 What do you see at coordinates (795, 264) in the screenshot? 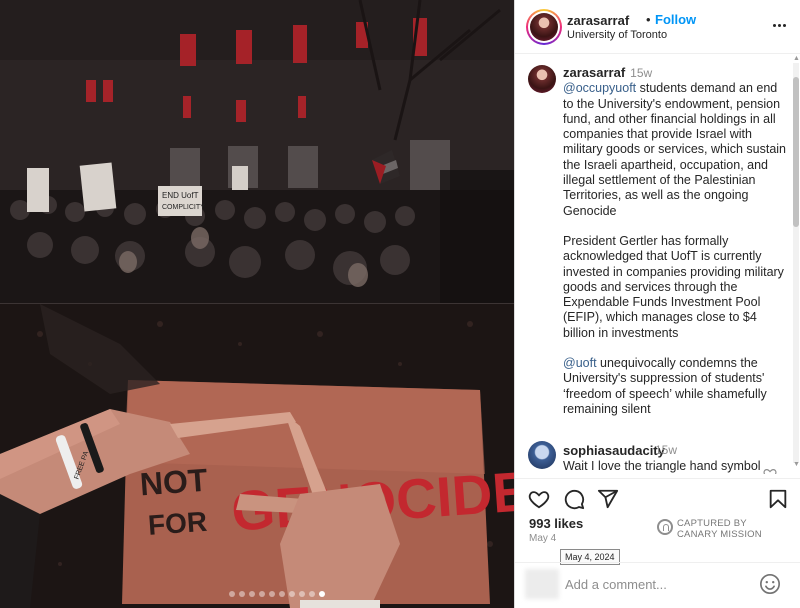
I see `comments-scrollbar: ▲ ▼` at bounding box center [795, 264].